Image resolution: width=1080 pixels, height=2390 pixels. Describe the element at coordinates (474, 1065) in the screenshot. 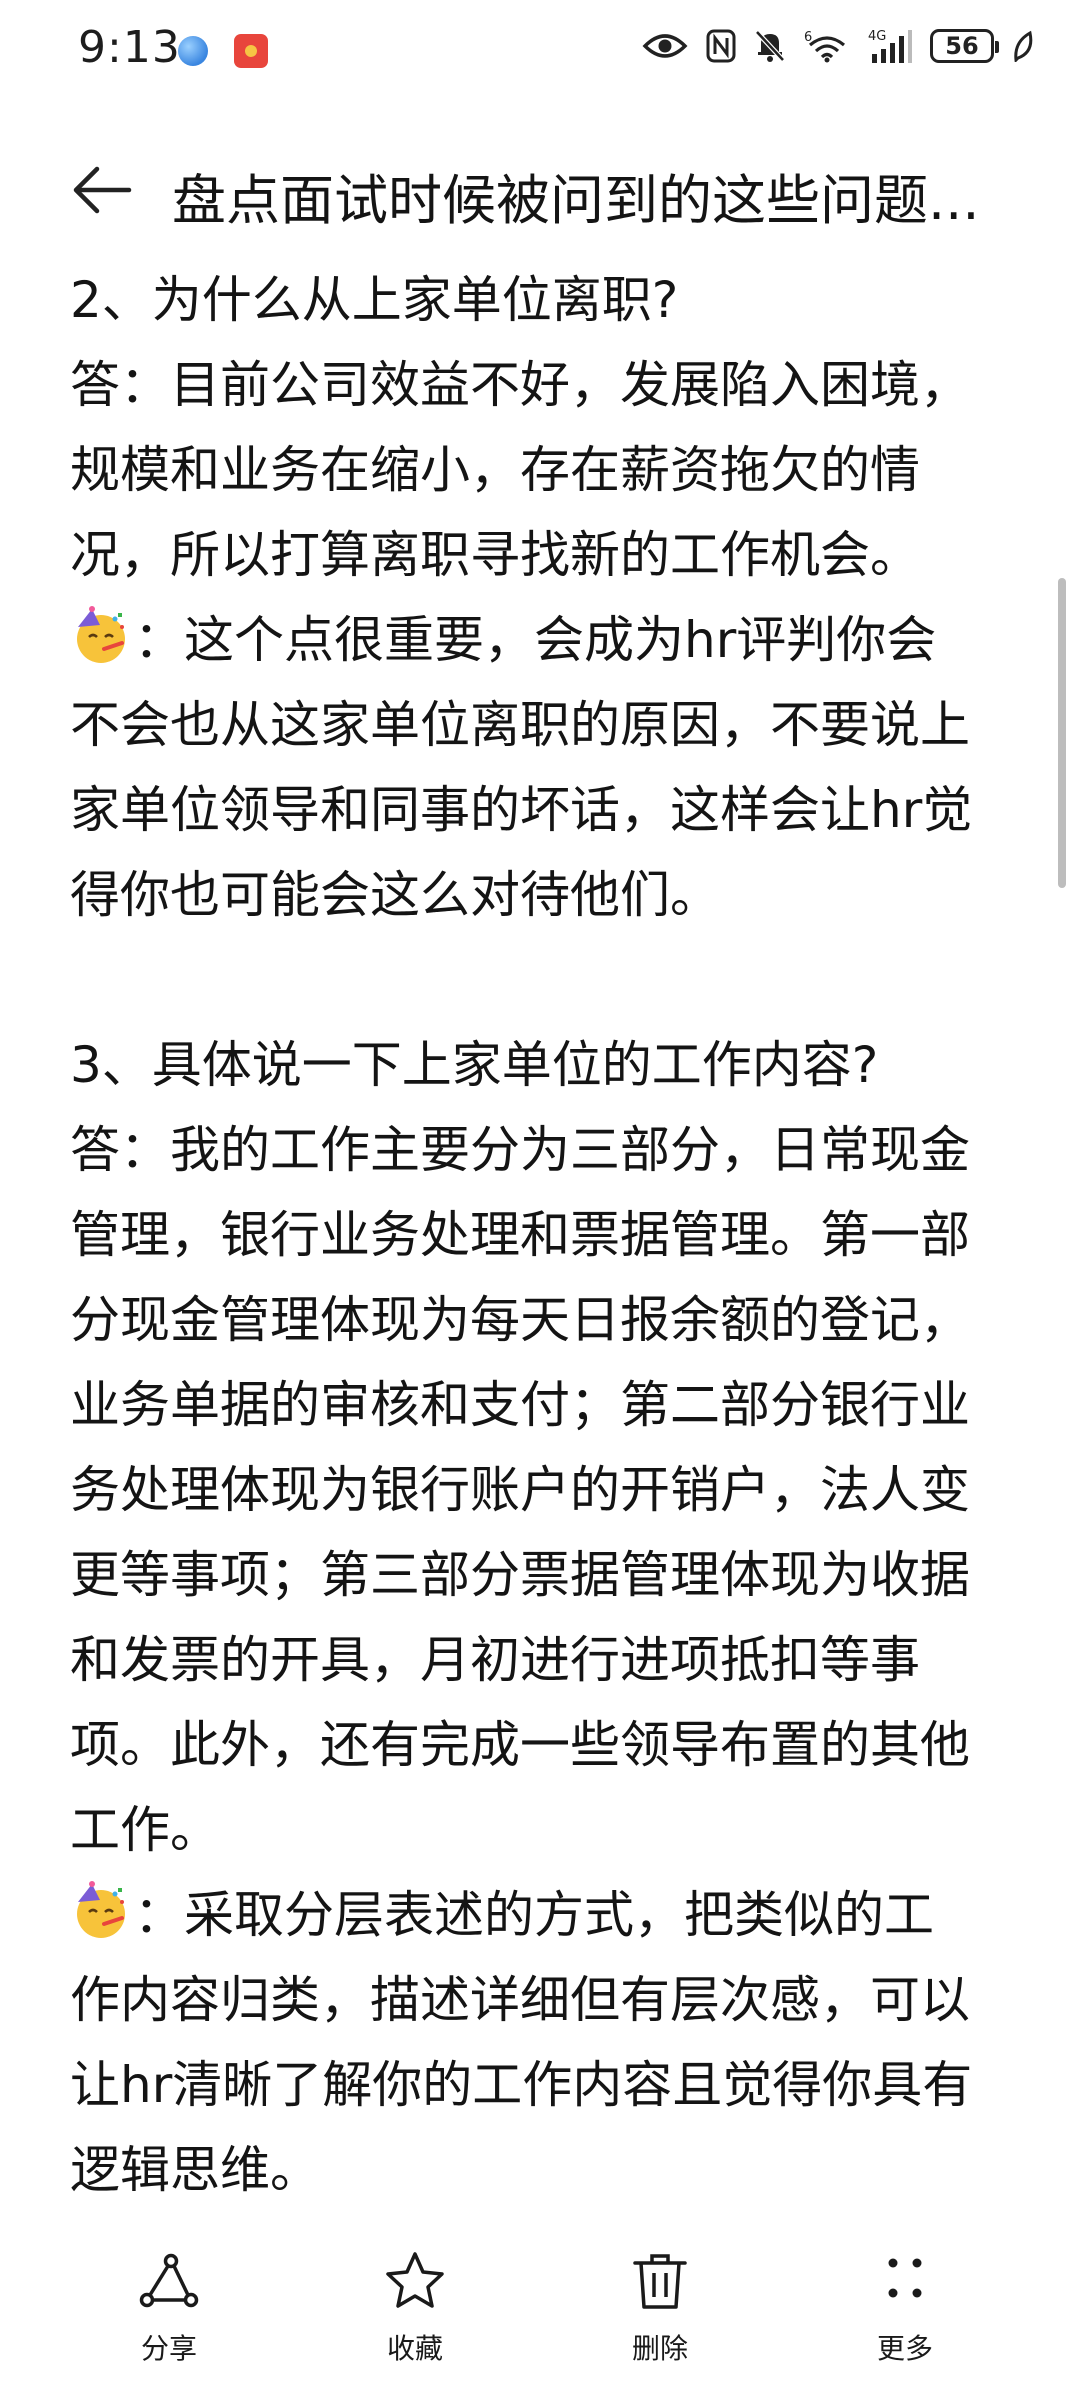

I see `text-line-content: 3、具体说一下上家单位的工作内容?` at that location.